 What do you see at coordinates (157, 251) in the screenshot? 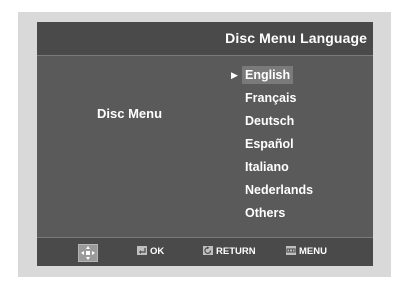
I see `ok-label: OK` at bounding box center [157, 251].